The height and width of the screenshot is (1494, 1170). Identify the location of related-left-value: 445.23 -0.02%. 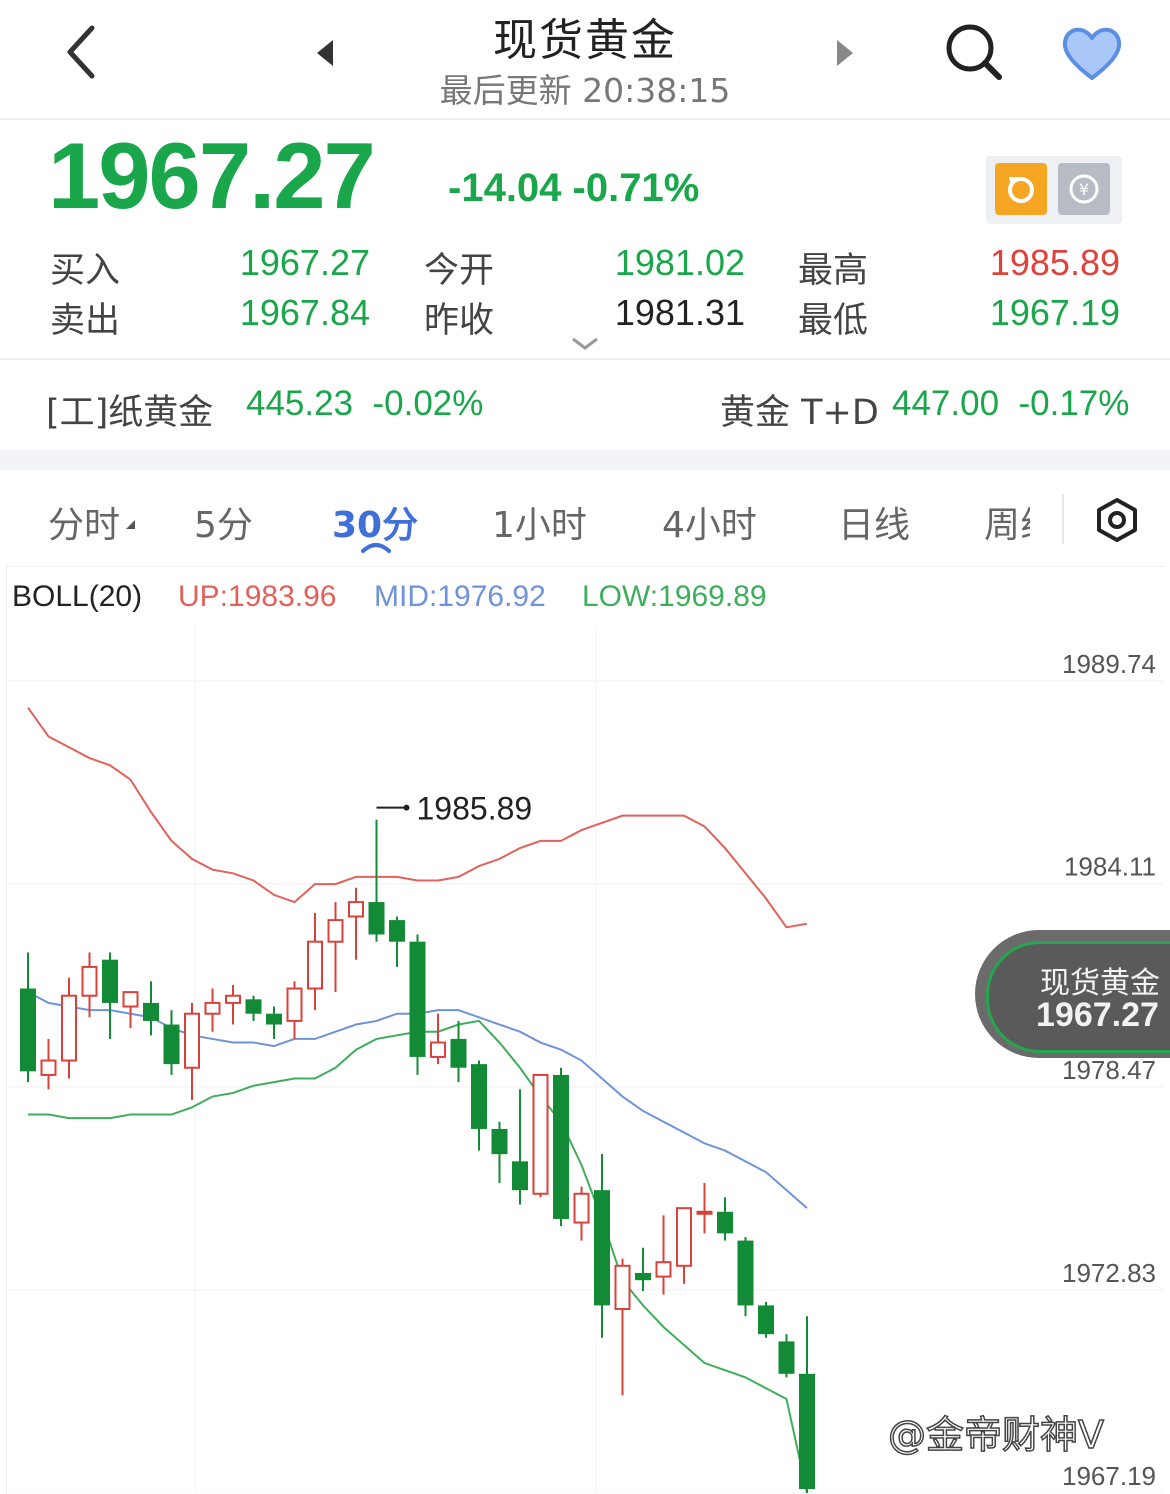
(364, 404).